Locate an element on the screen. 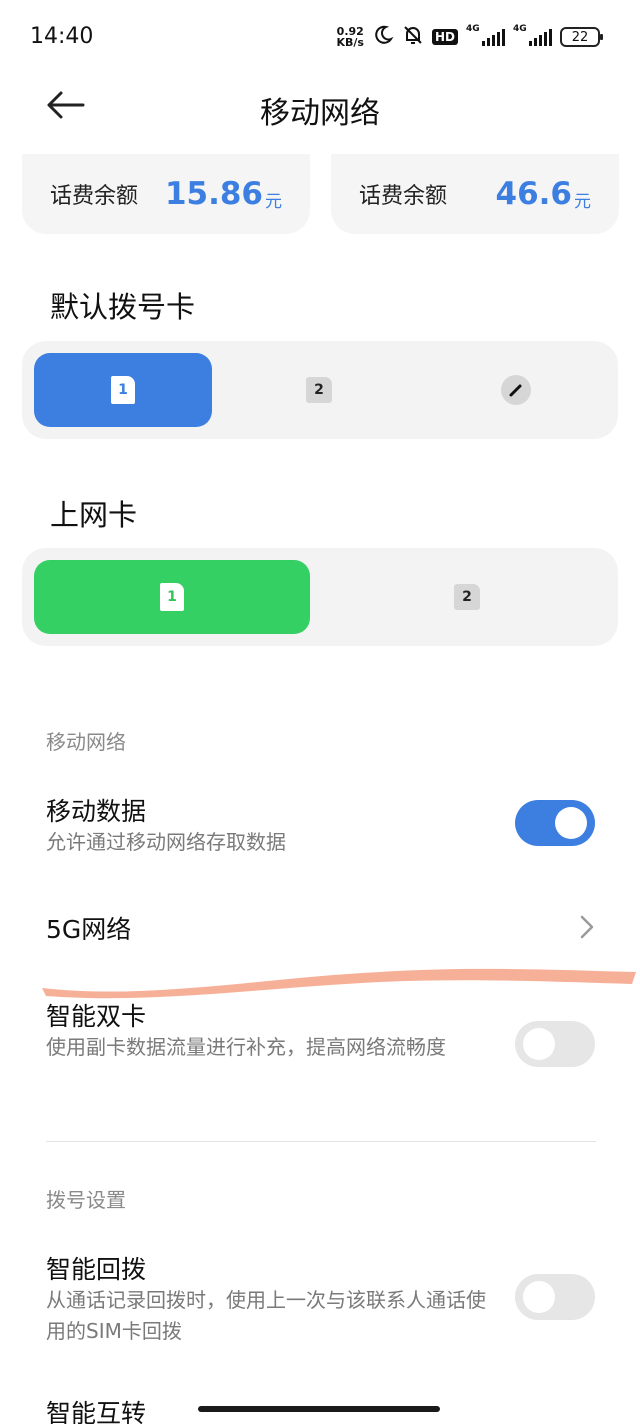 The width and height of the screenshot is (640, 1424). net-speed: 0.92 KB/s is located at coordinates (350, 37).